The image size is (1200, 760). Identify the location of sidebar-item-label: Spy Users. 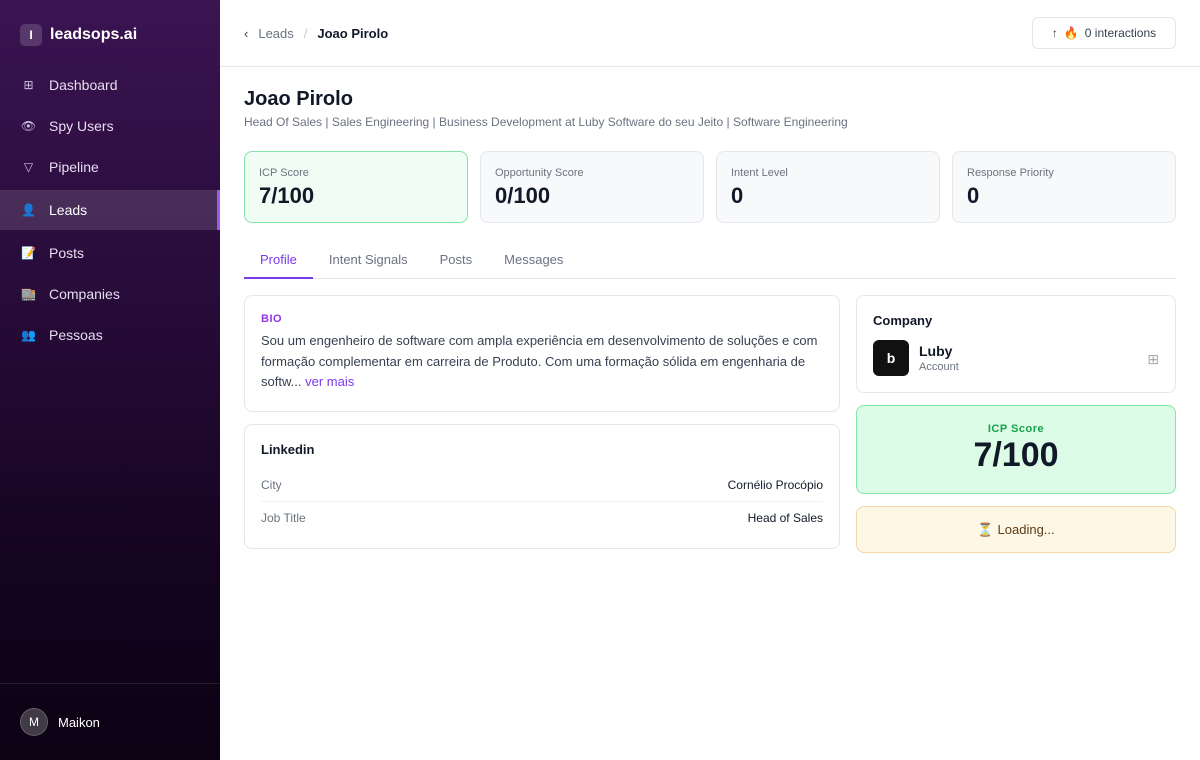
(81, 126).